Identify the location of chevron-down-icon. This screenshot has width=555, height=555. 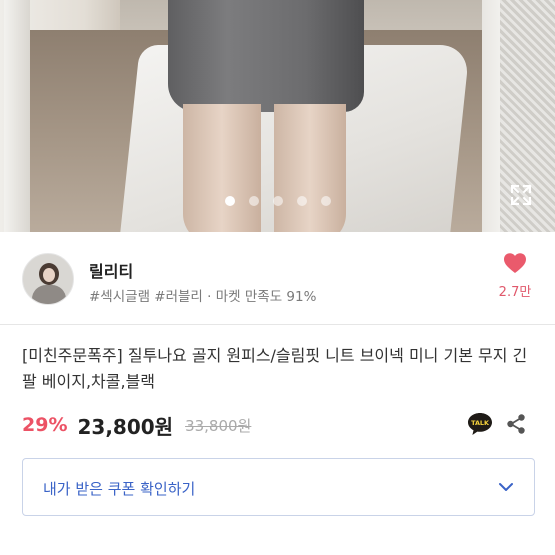
(506, 487).